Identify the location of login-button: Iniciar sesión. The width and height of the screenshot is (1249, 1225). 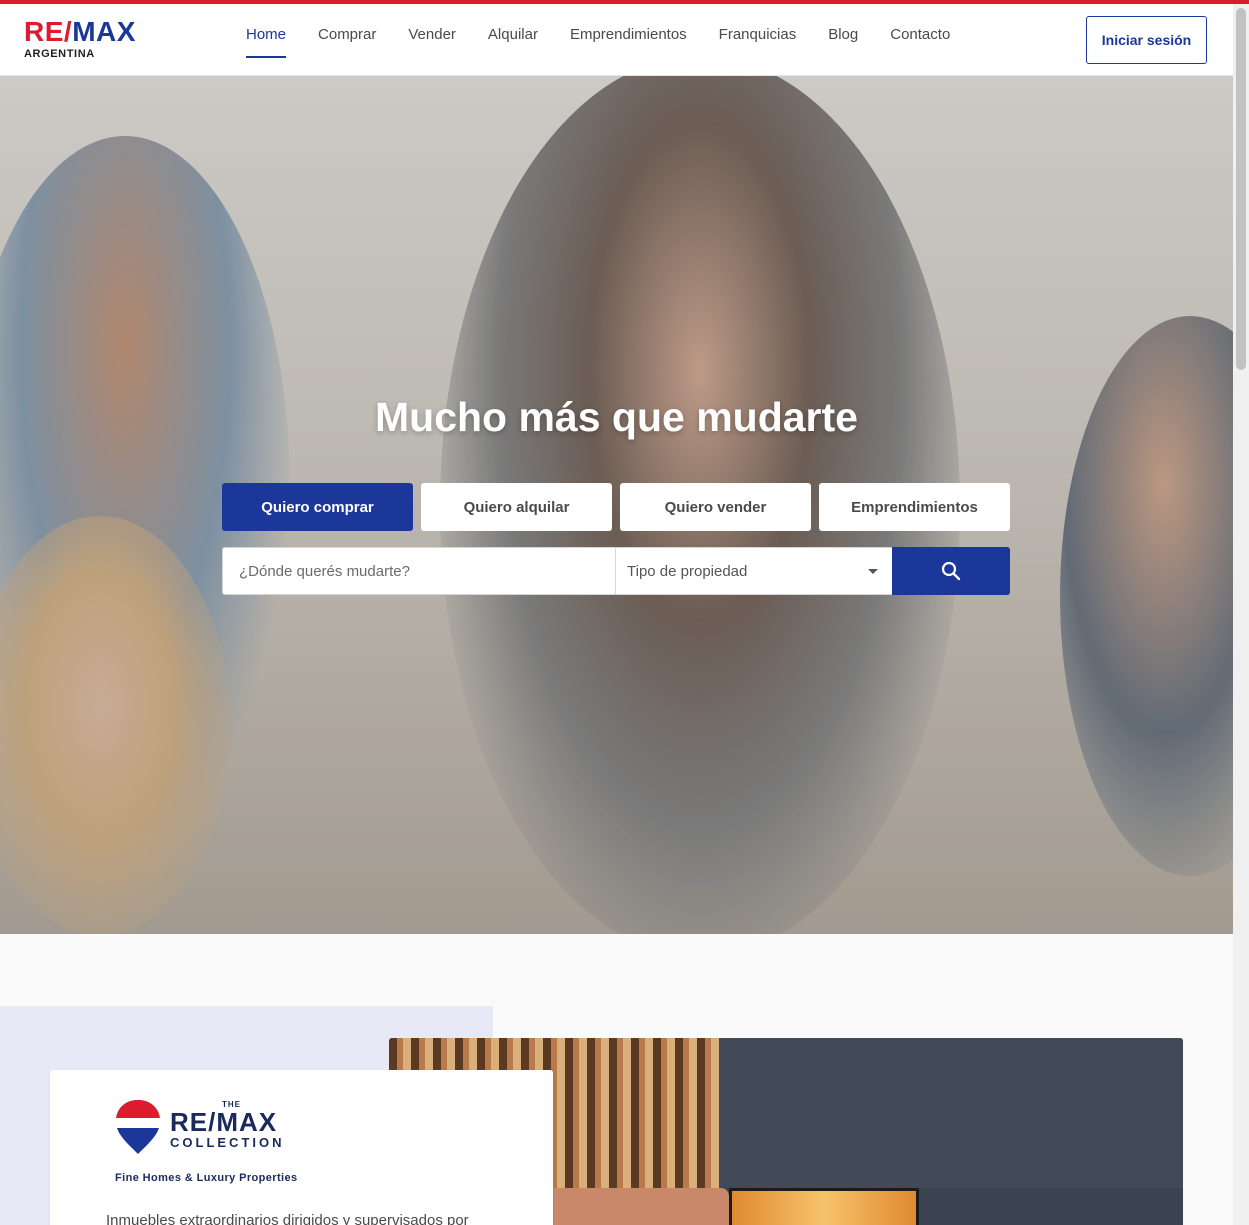
(1146, 40).